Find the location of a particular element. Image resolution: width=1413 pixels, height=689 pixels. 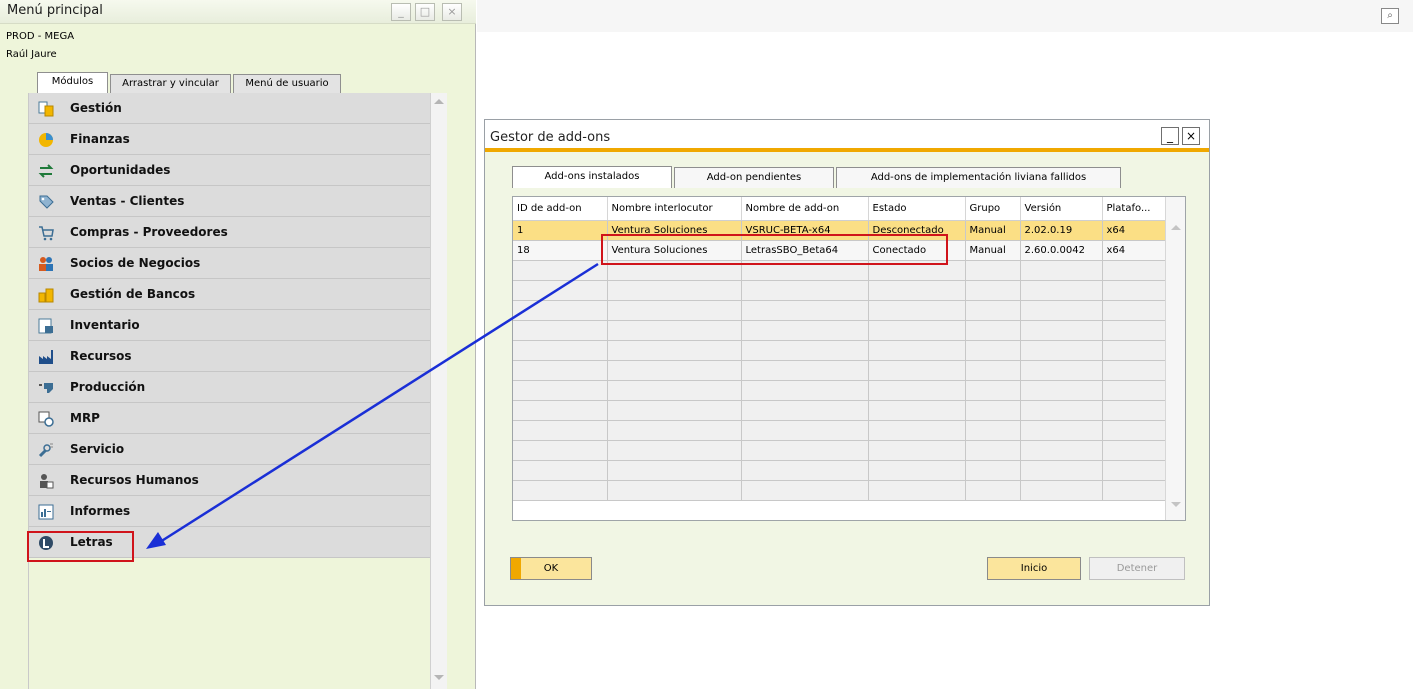

annotation-overlay is located at coordinates (372, 405).